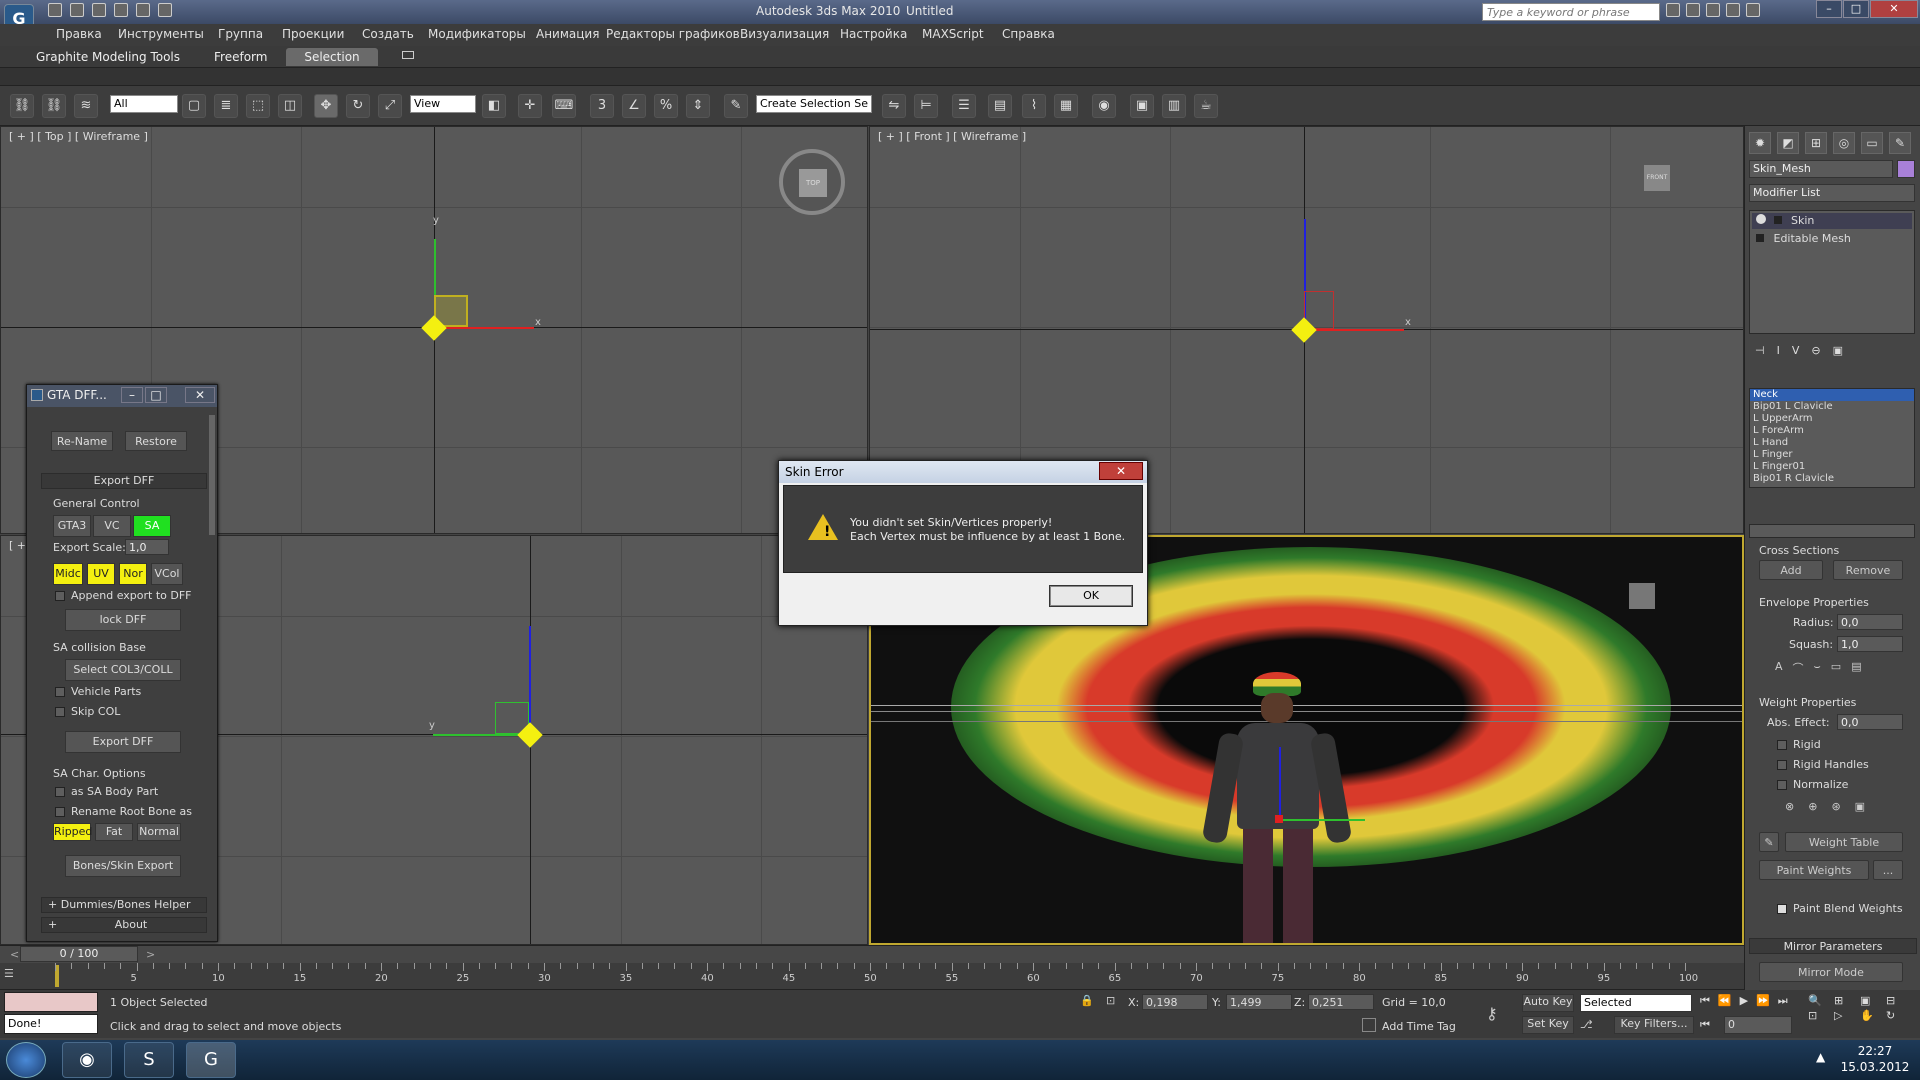 The height and width of the screenshot is (1080, 1920). I want to click on lock-dff-button: lock DFF, so click(123, 620).